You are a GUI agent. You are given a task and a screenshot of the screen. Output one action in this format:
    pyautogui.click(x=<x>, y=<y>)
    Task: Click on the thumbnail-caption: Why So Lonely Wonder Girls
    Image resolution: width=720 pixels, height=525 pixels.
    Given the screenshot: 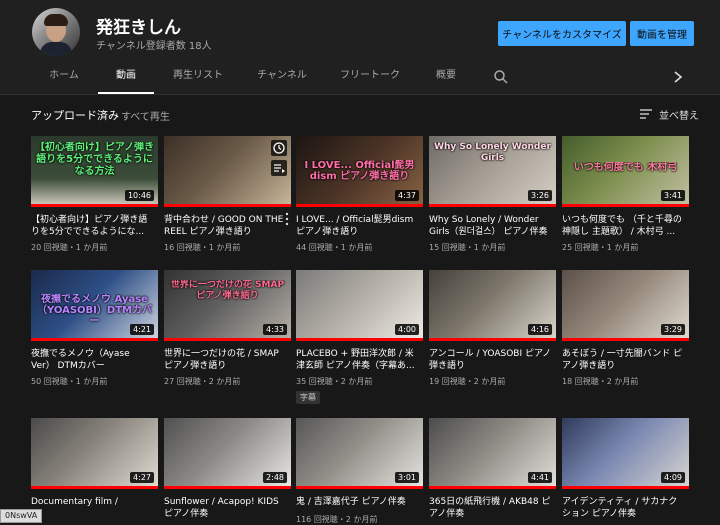 What is the action you would take?
    pyautogui.click(x=492, y=152)
    